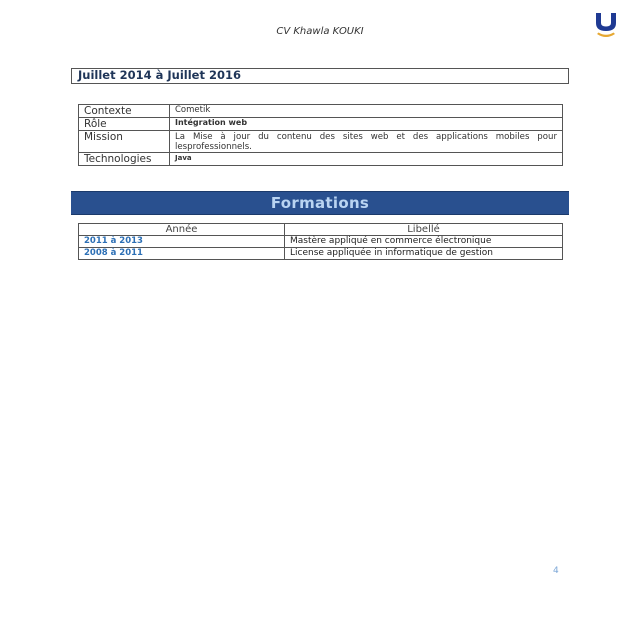 Image resolution: width=640 pixels, height=640 pixels. What do you see at coordinates (556, 571) in the screenshot?
I see `page-number: 4` at bounding box center [556, 571].